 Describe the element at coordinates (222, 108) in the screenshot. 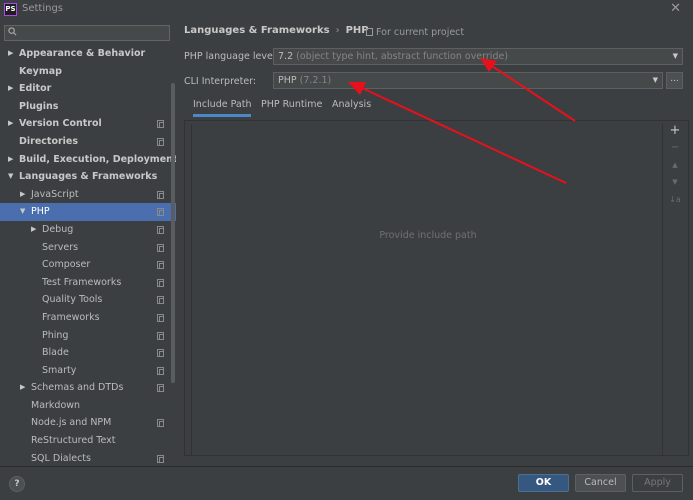

I see `tab-include-path: Include Path` at that location.